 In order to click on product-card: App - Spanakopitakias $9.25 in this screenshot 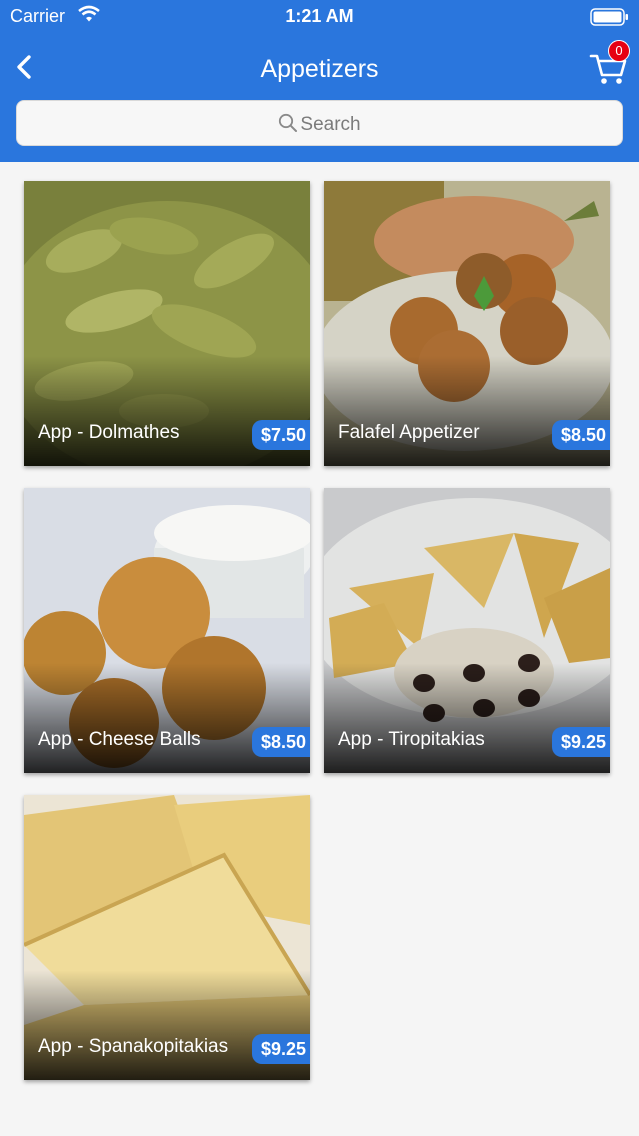, I will do `click(167, 937)`.